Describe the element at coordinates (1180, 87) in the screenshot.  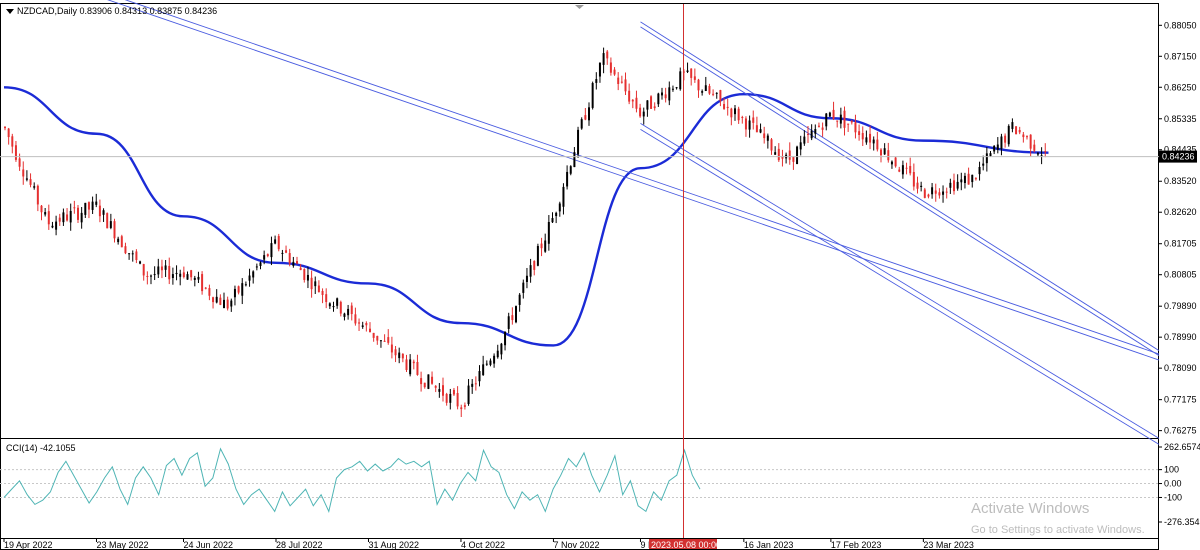
I see `price-tick-label: 0.86250` at that location.